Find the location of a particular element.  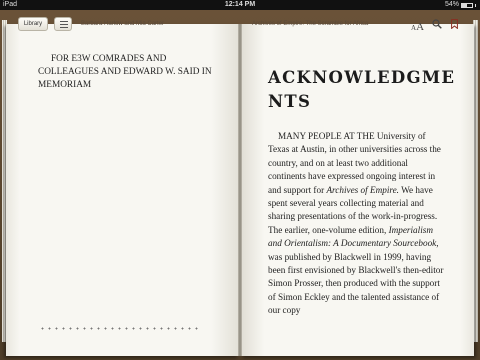

bookmark-icon is located at coordinates (454, 24).